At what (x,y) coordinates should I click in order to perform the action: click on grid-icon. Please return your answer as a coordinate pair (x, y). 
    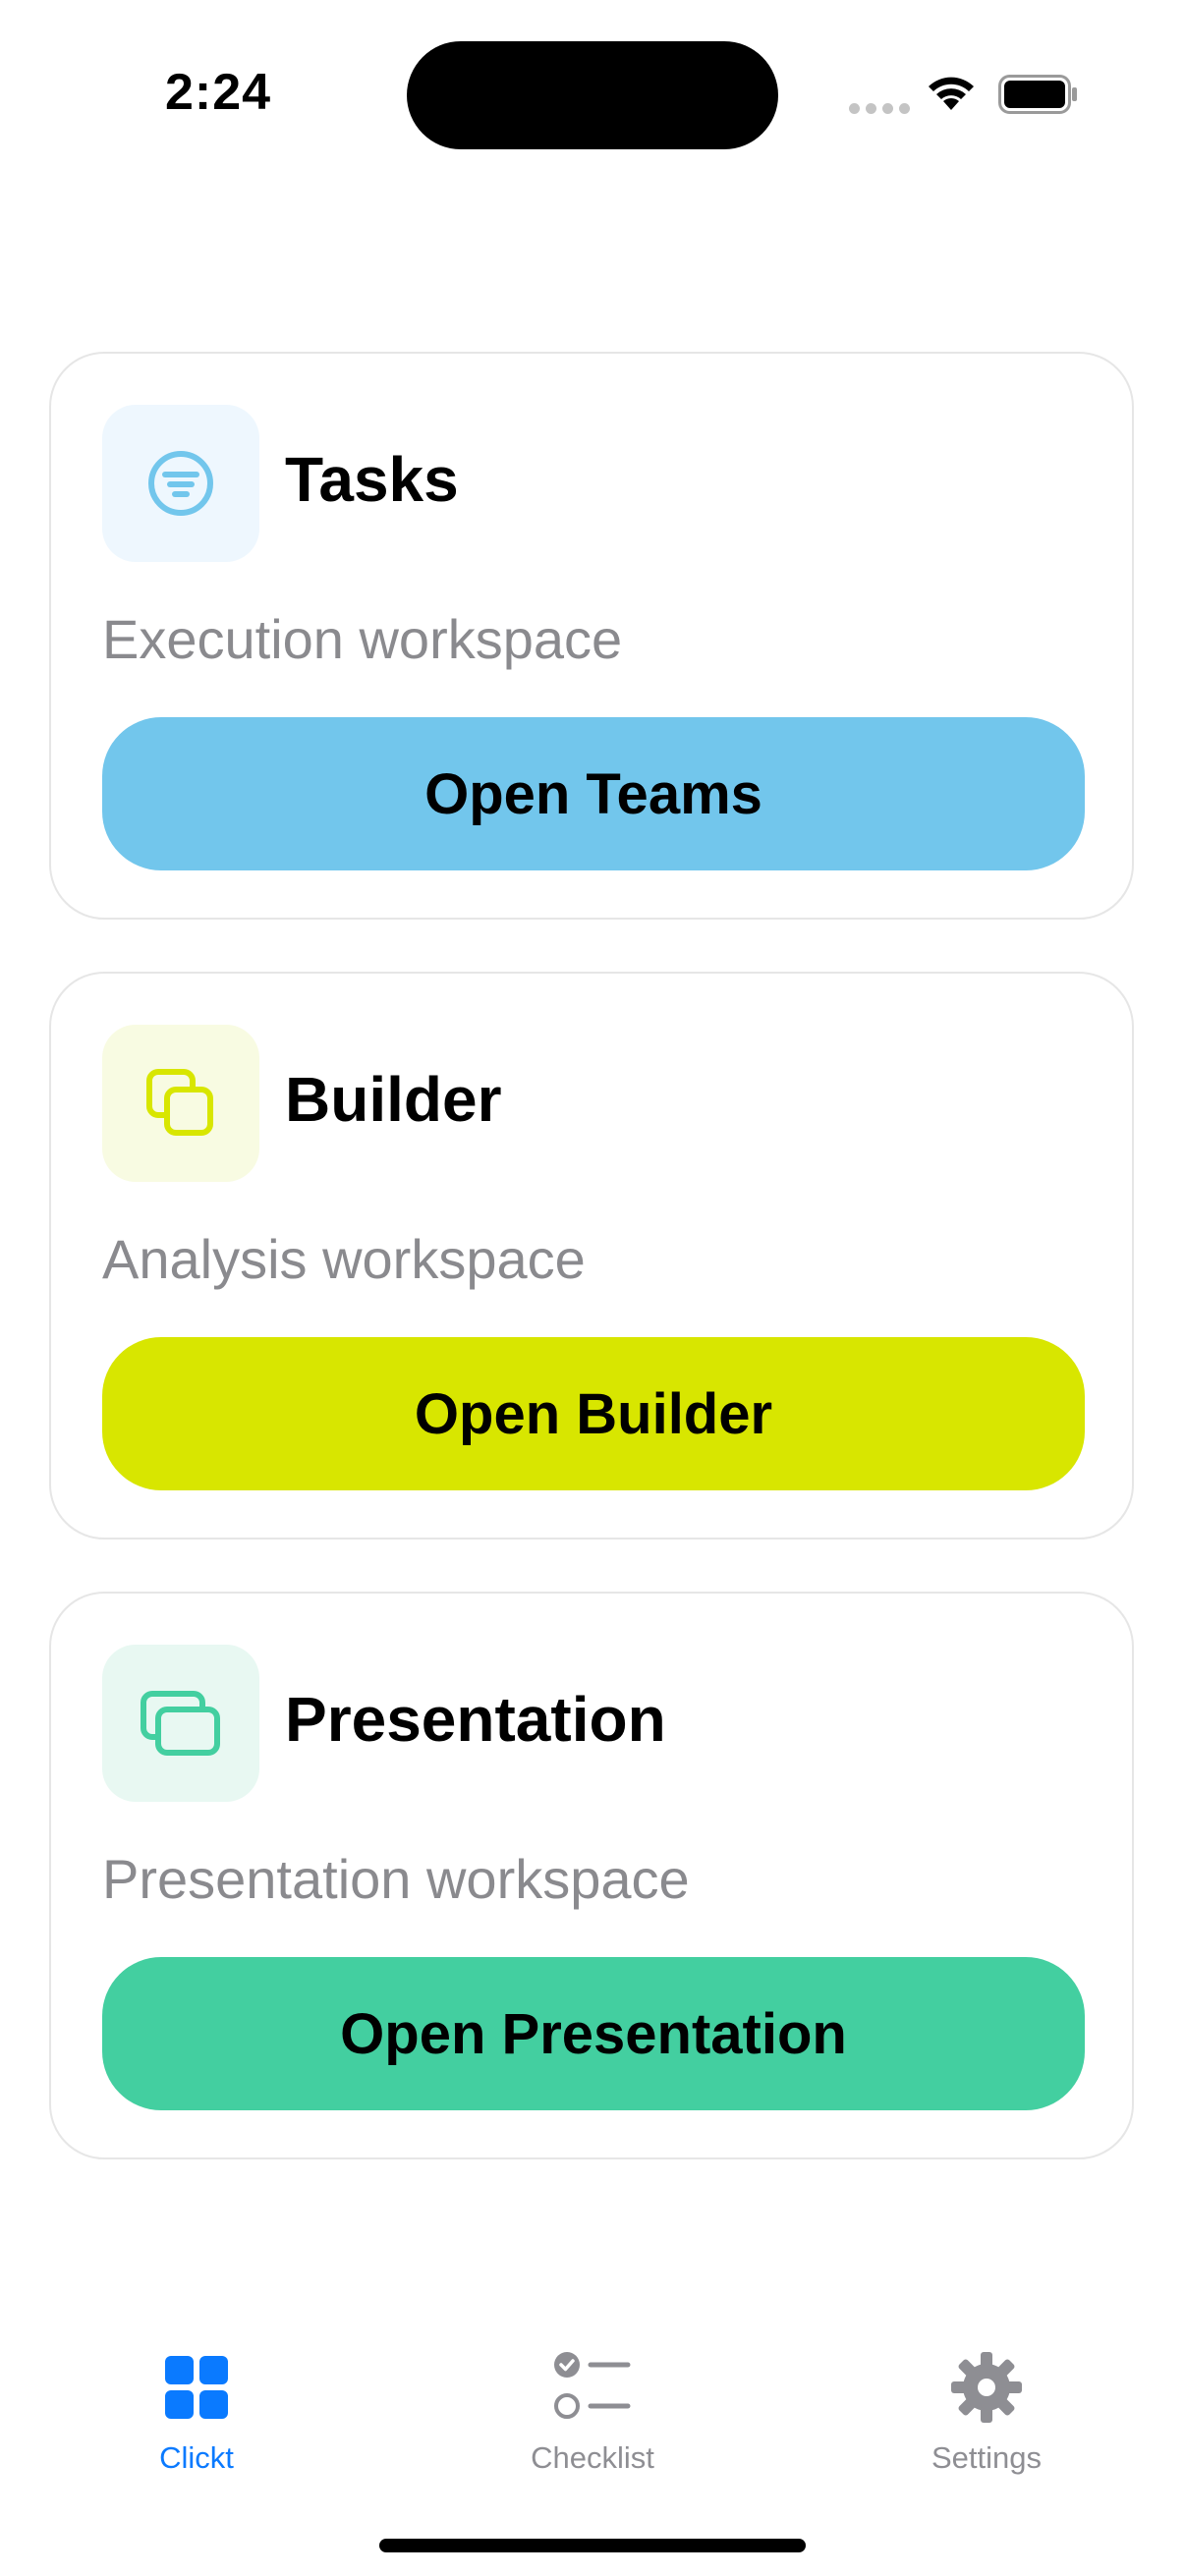
    Looking at the image, I should click on (197, 2387).